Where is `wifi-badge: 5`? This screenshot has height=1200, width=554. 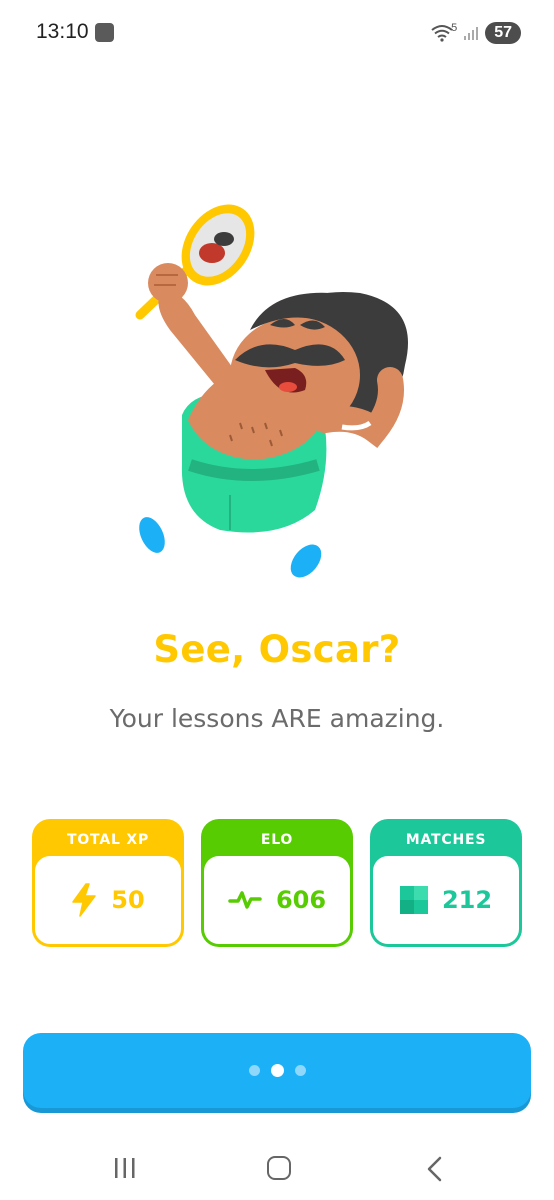
wifi-badge: 5 is located at coordinates (454, 28).